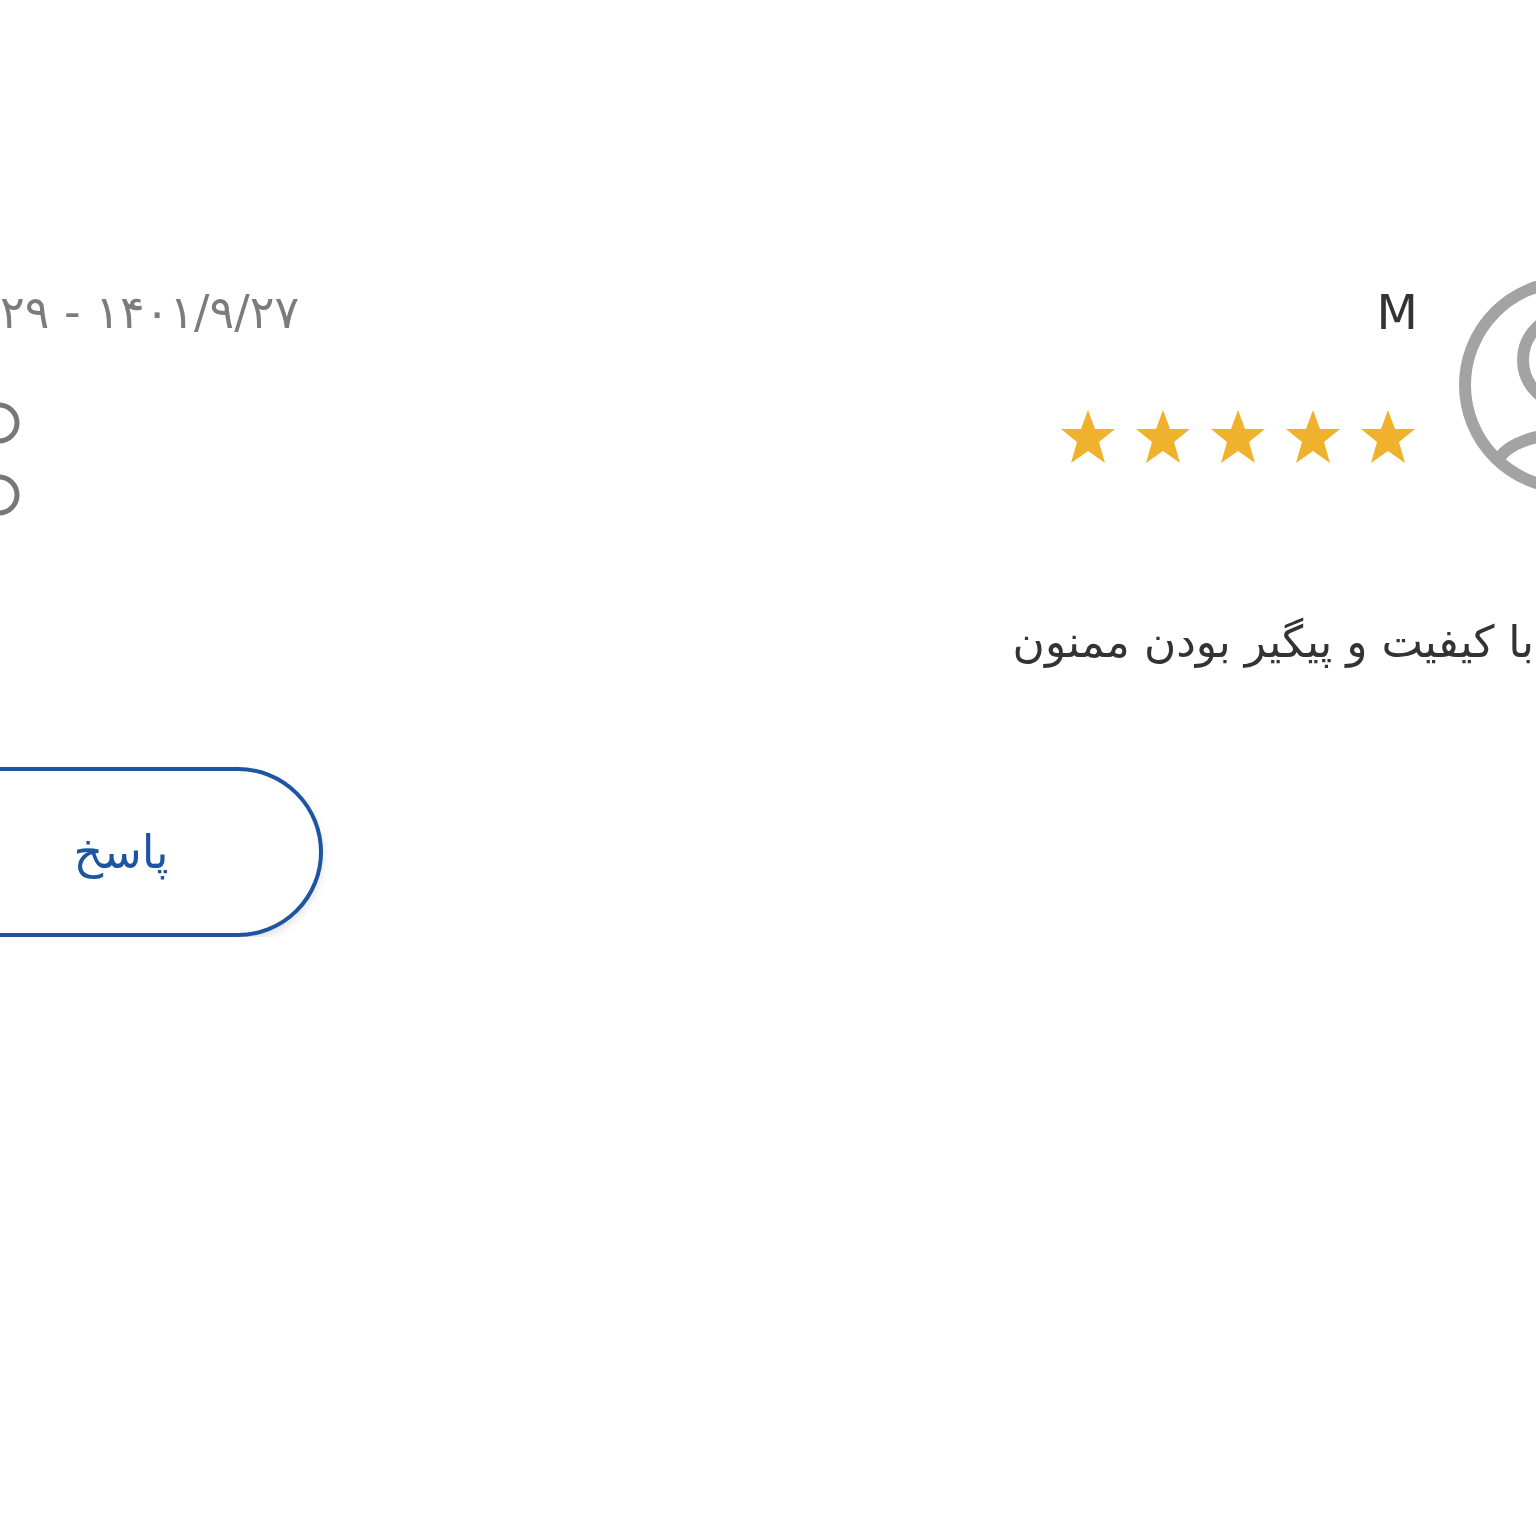 This screenshot has height=1536, width=1536. Describe the element at coordinates (1397, 312) in the screenshot. I see `author-name: M` at that location.